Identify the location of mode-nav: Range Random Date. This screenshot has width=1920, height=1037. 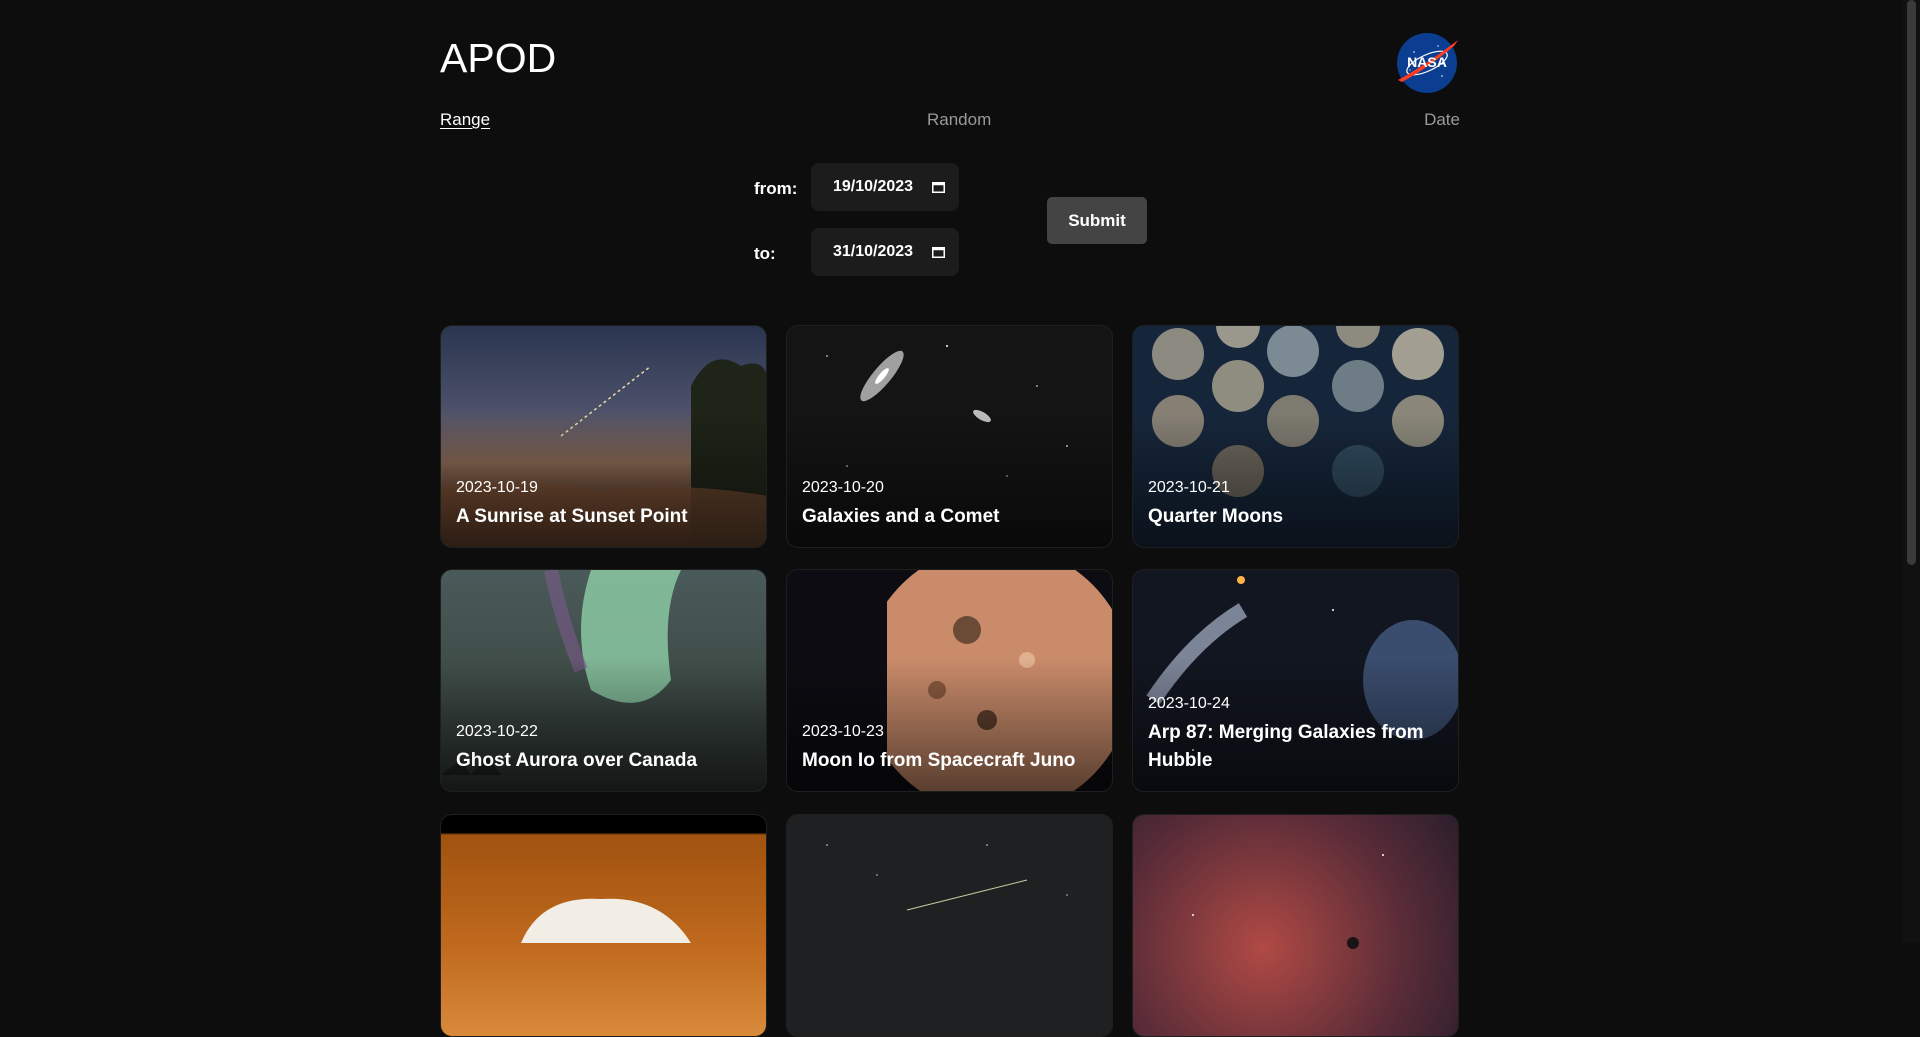
(950, 120).